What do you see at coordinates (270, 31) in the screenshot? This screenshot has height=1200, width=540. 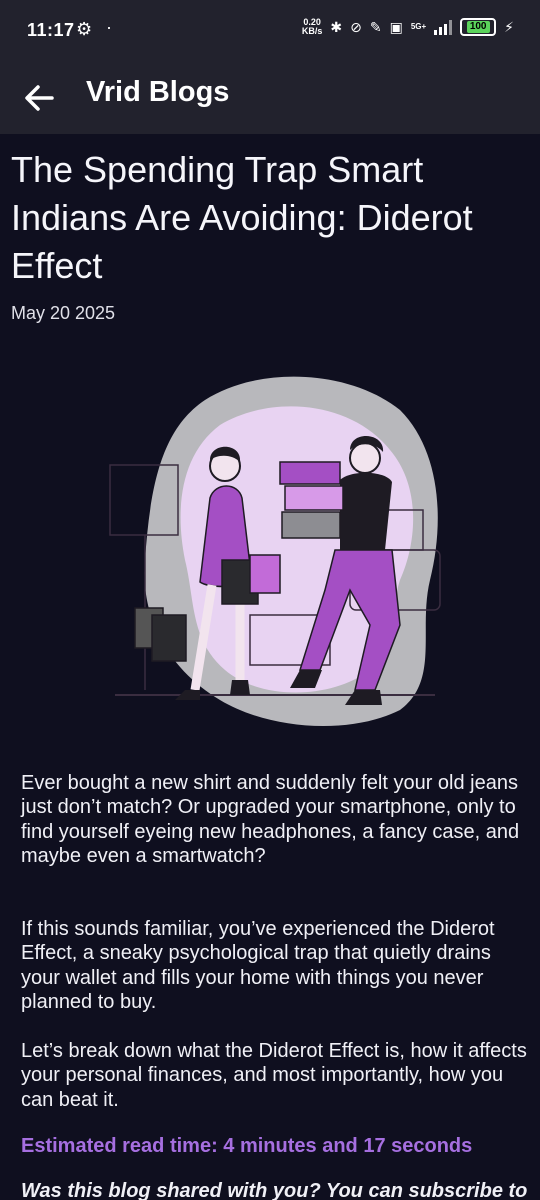 I see `status-bar: 11:17 ⚙ · 0.20 KB/s ✱ ⊘ ✎ ▣ 5G+ 100 ⚡` at bounding box center [270, 31].